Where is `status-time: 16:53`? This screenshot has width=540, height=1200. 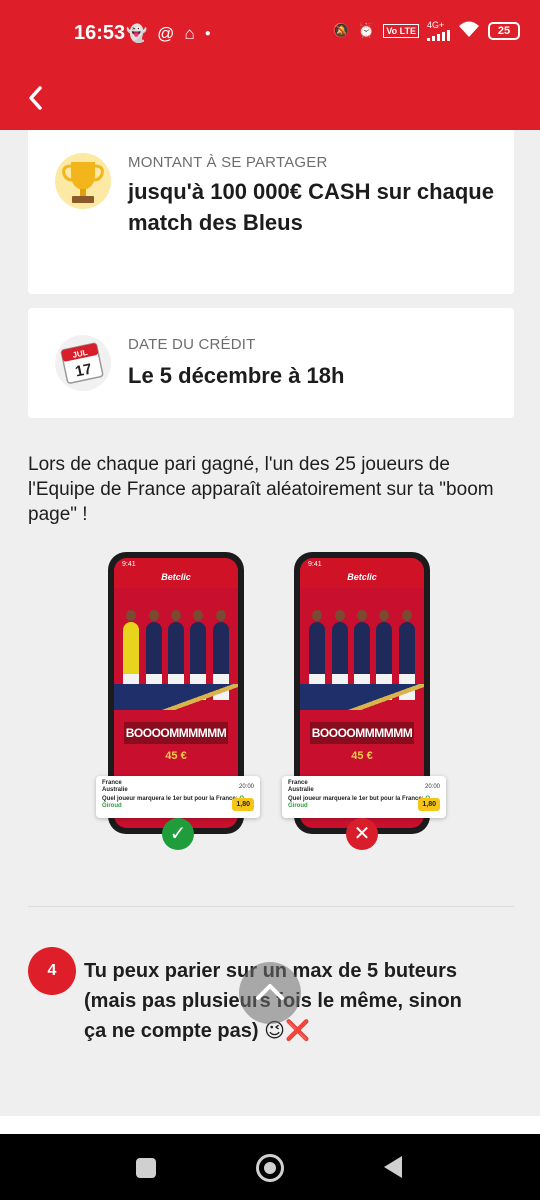 status-time: 16:53 is located at coordinates (100, 33).